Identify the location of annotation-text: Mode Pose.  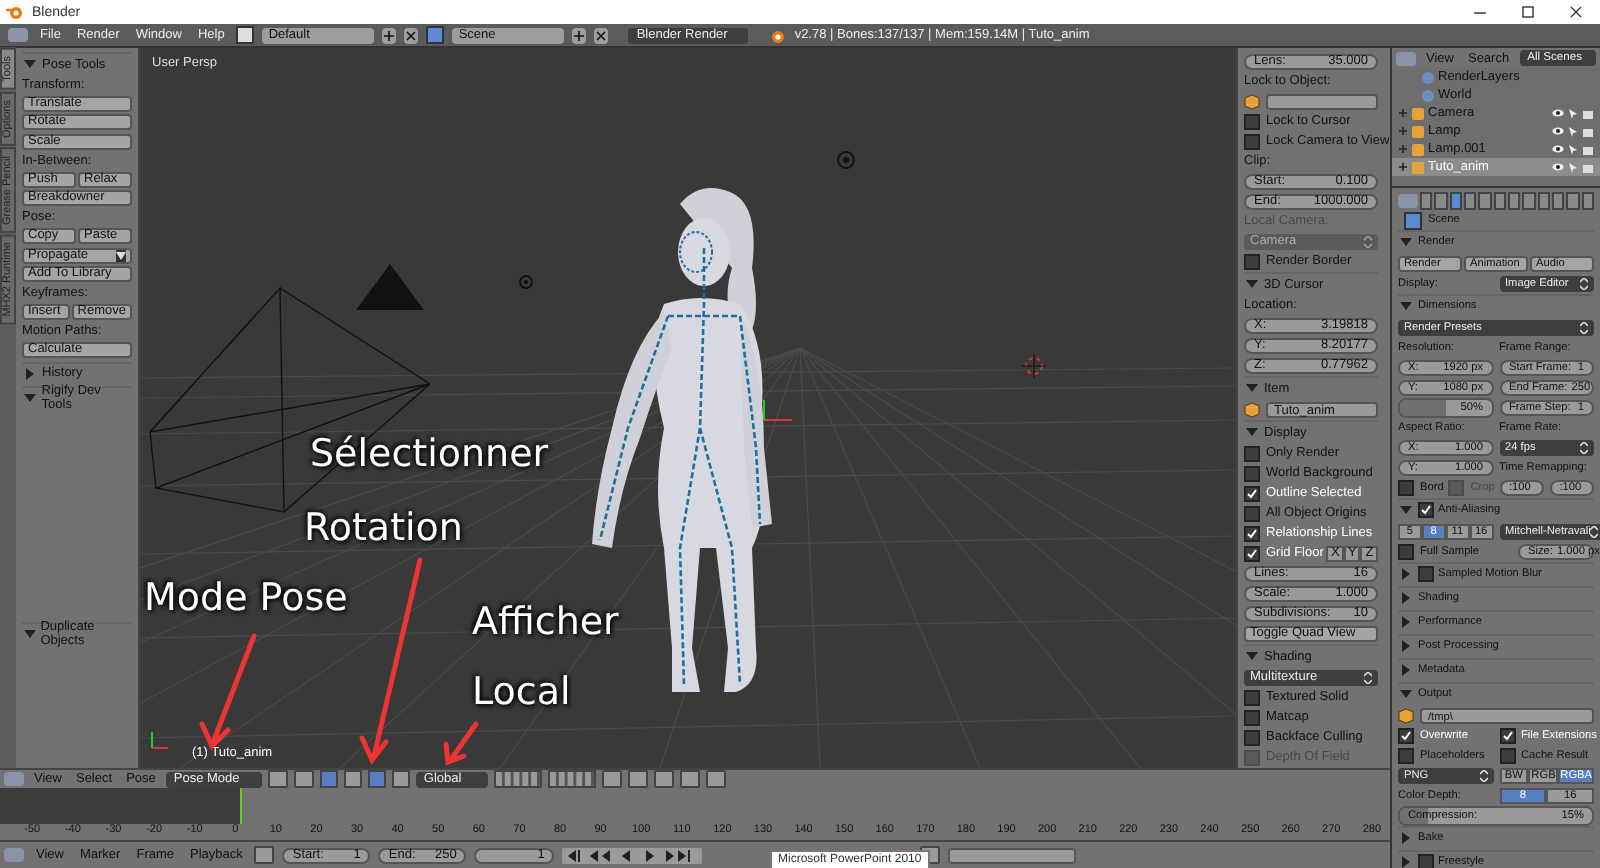
(246, 598).